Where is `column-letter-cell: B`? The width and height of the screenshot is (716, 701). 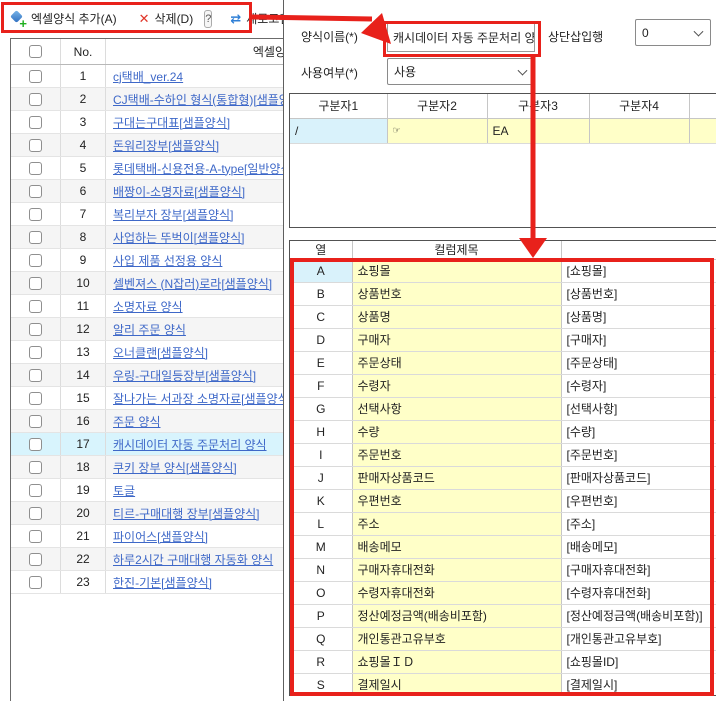
column-letter-cell: B is located at coordinates (321, 294).